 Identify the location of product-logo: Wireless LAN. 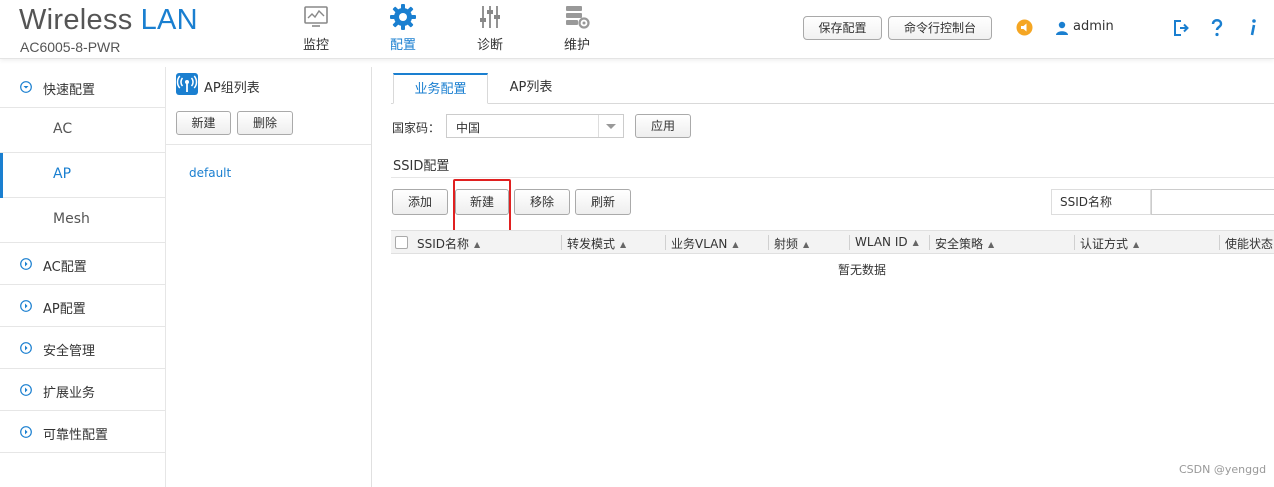
(108, 20).